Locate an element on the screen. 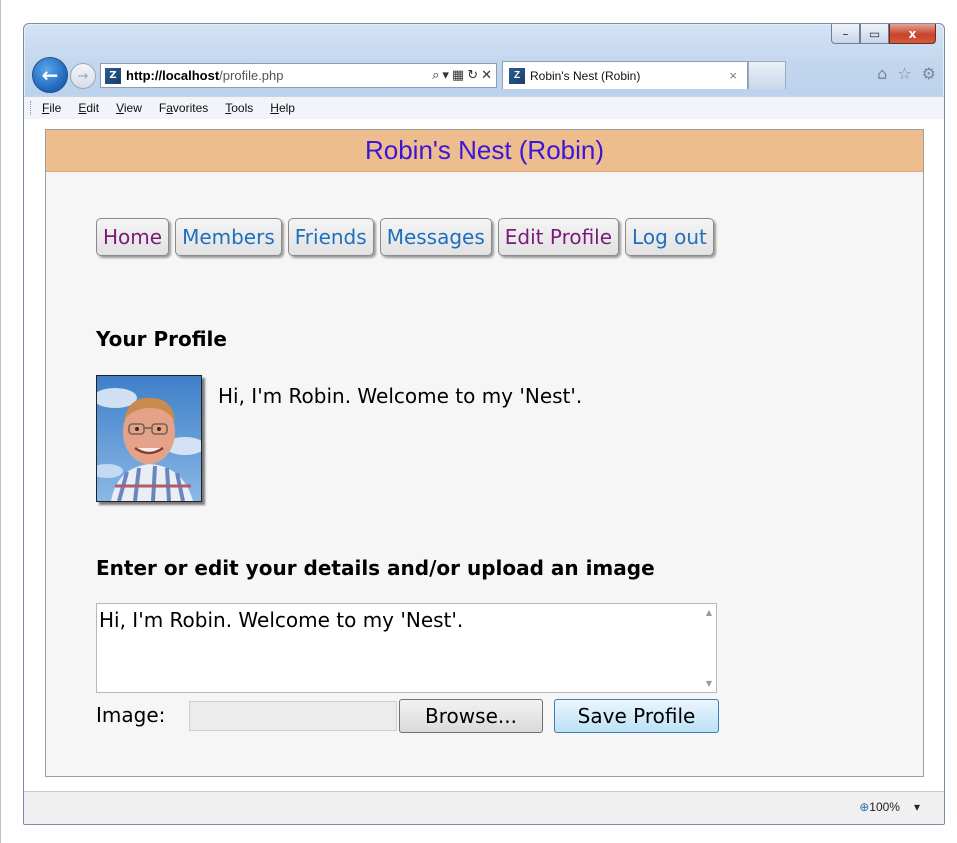 The height and width of the screenshot is (843, 957). avatar is located at coordinates (149, 438).